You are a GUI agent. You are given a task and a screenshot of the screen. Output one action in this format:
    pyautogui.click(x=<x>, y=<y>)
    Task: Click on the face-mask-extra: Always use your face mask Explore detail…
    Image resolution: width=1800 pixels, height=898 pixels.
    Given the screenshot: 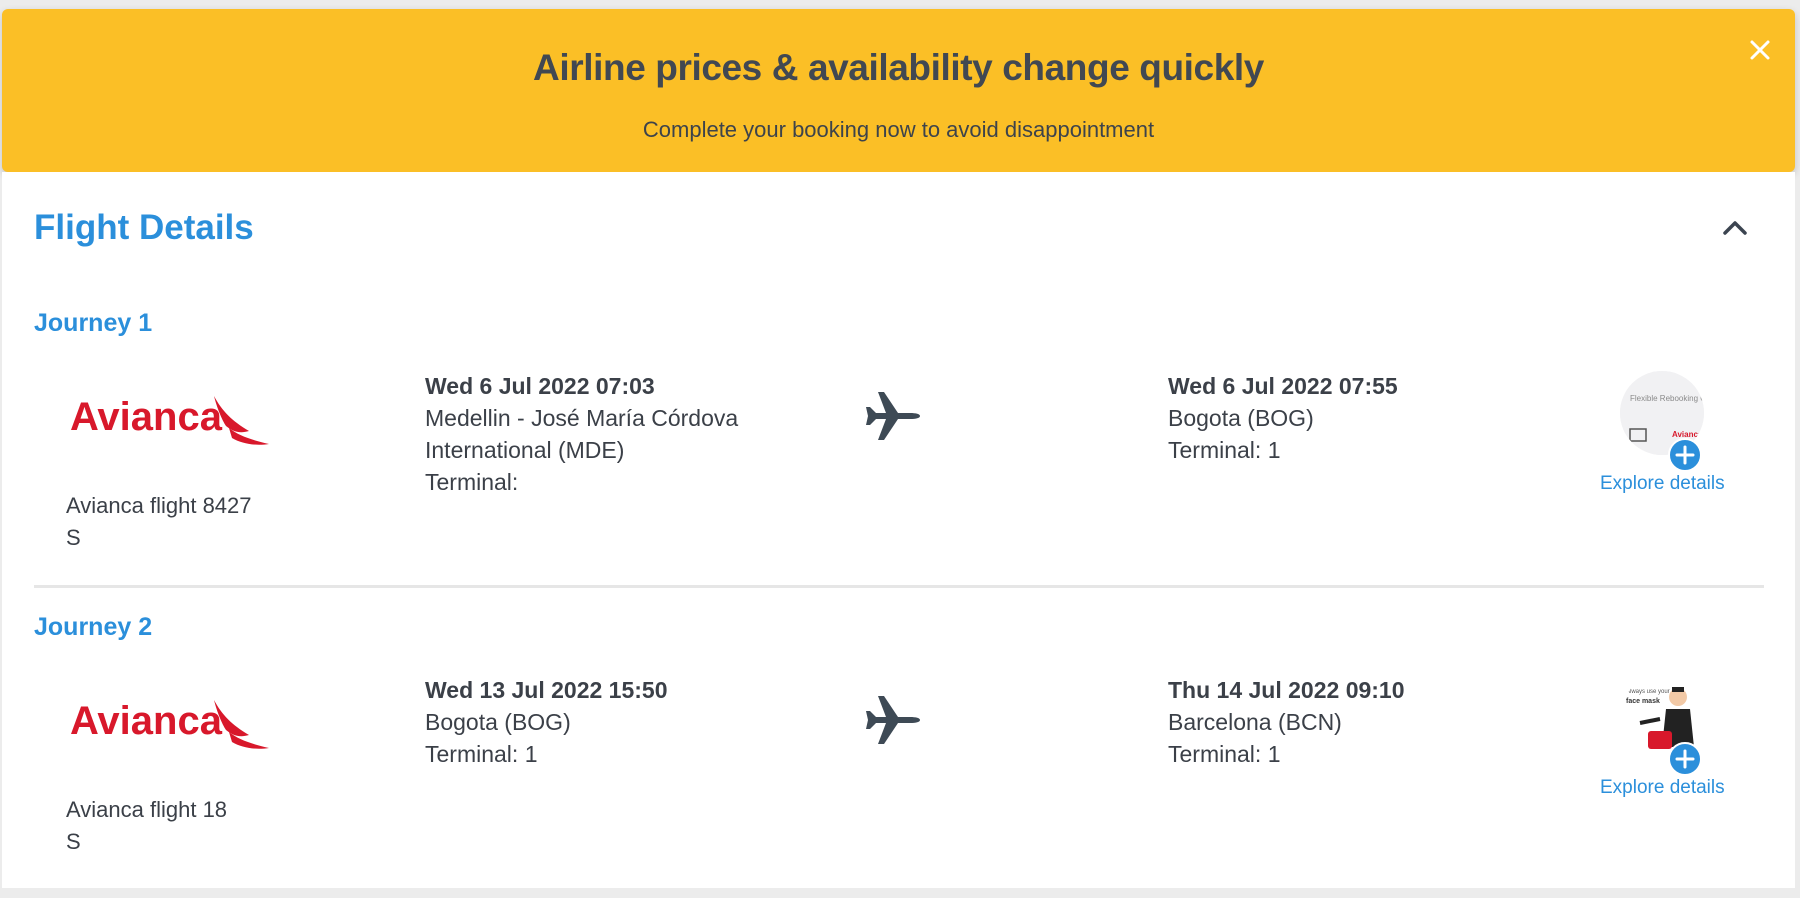 What is the action you would take?
    pyautogui.click(x=1662, y=737)
    